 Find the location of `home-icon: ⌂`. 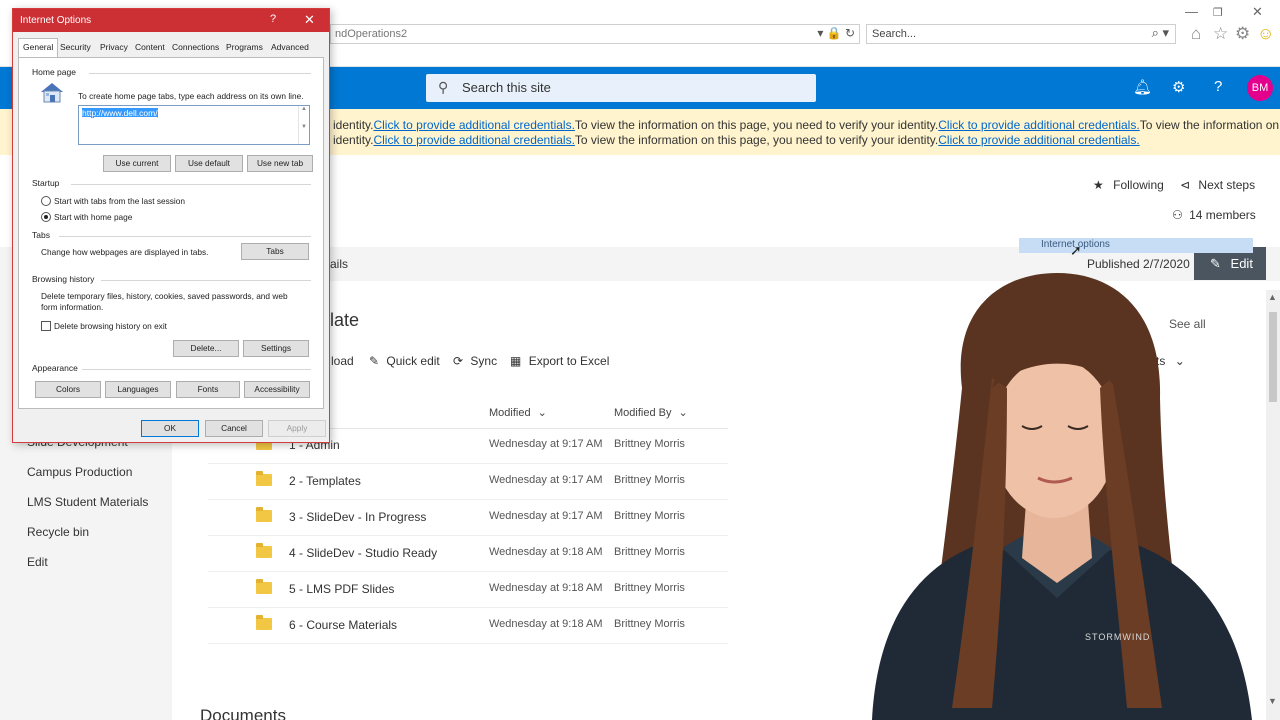

home-icon: ⌂ is located at coordinates (1196, 34).